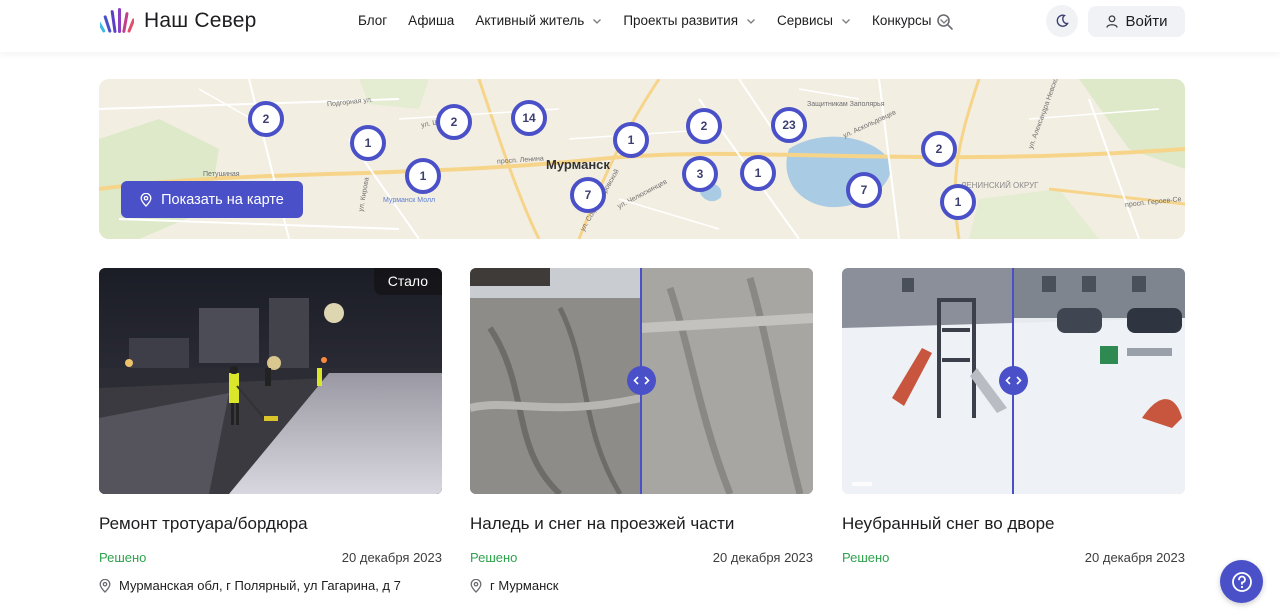 The height and width of the screenshot is (614, 1280). Describe the element at coordinates (222, 199) in the screenshot. I see `show-on-map-label: Показать на карте` at that location.